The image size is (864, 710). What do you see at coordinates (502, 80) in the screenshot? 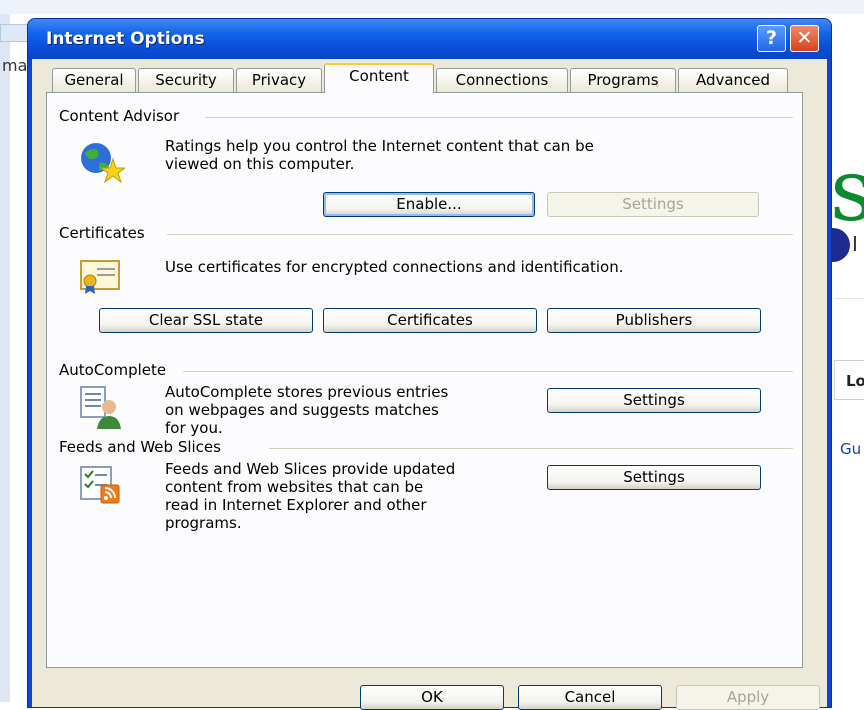
I see `tab-connections: Connections` at bounding box center [502, 80].